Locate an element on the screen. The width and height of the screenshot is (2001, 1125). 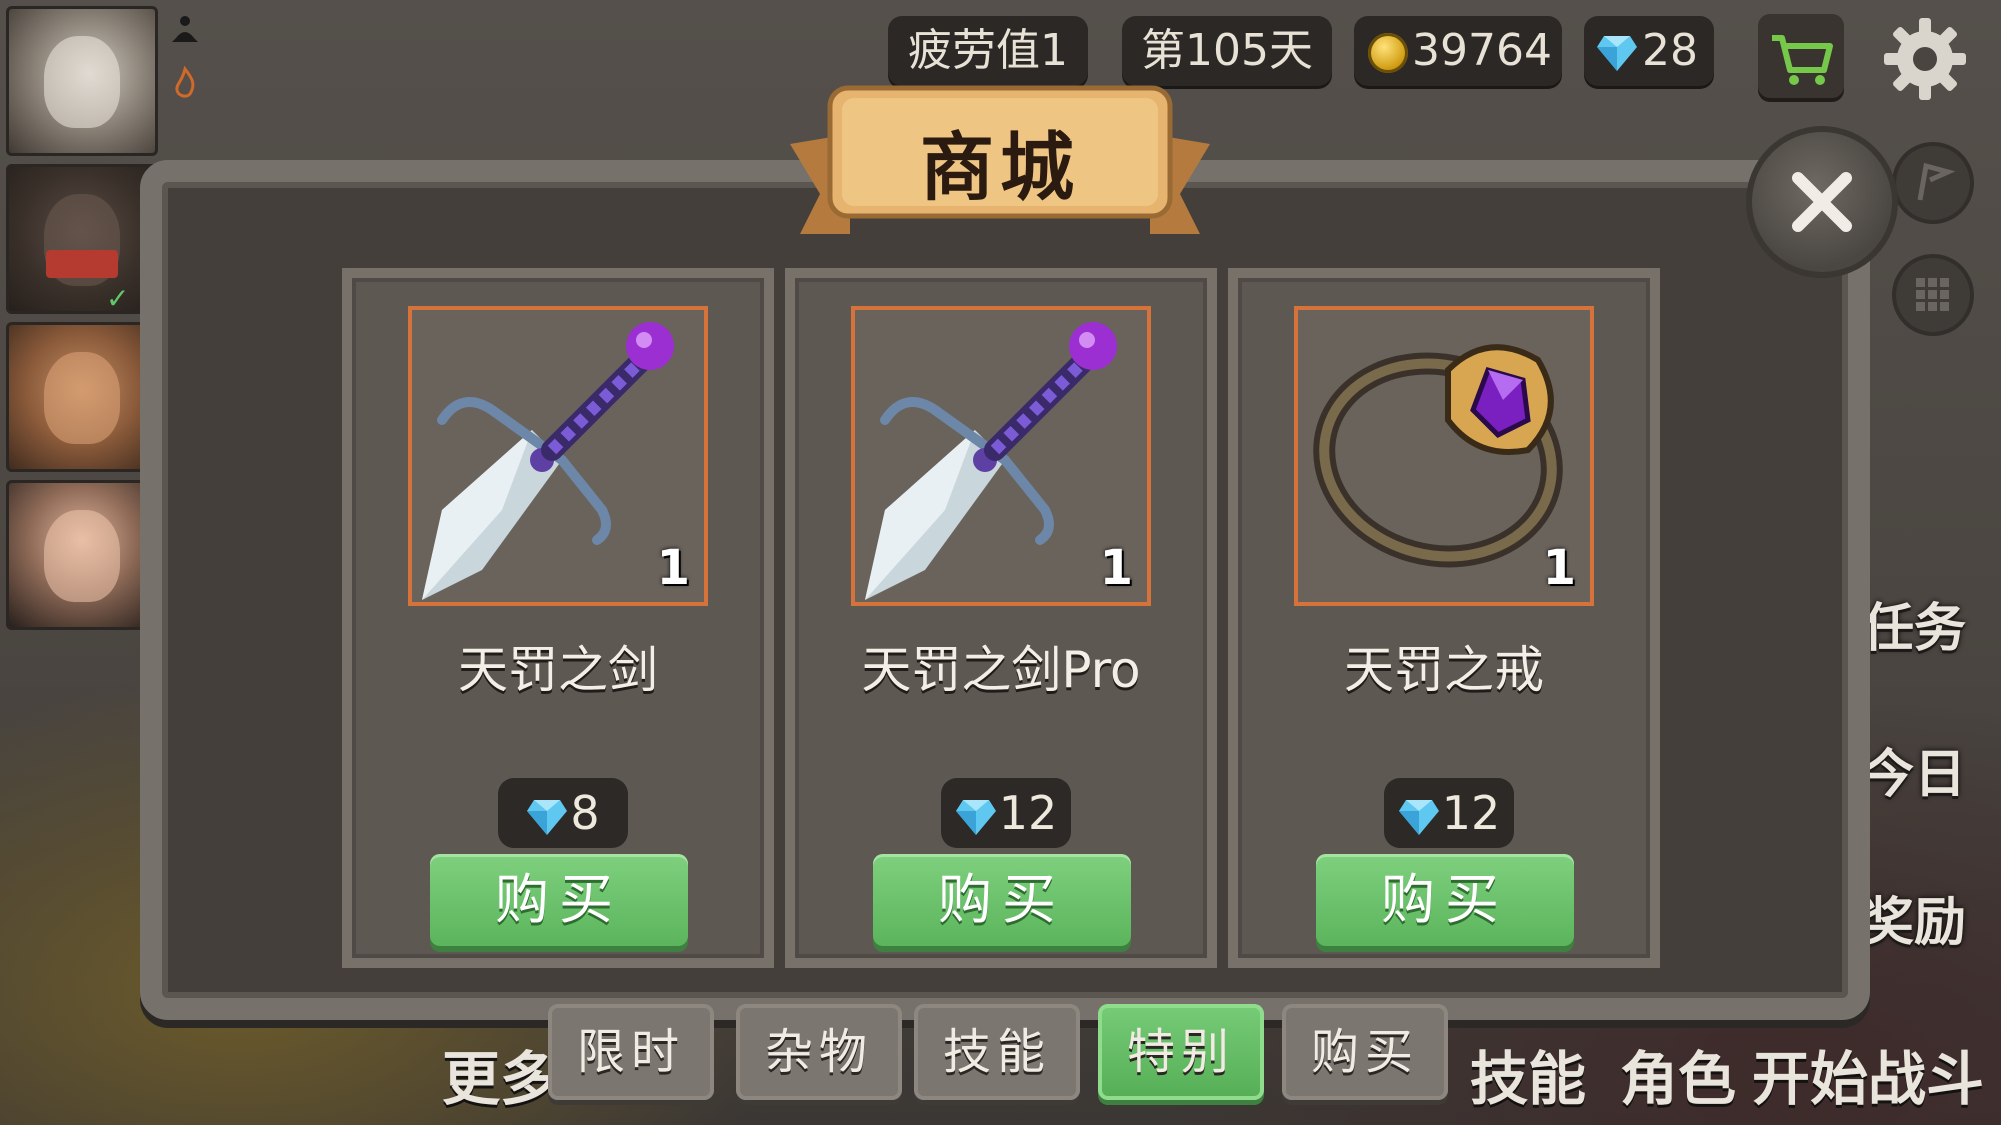
bottom-role-label: 角色 is located at coordinates (1678, 1074).